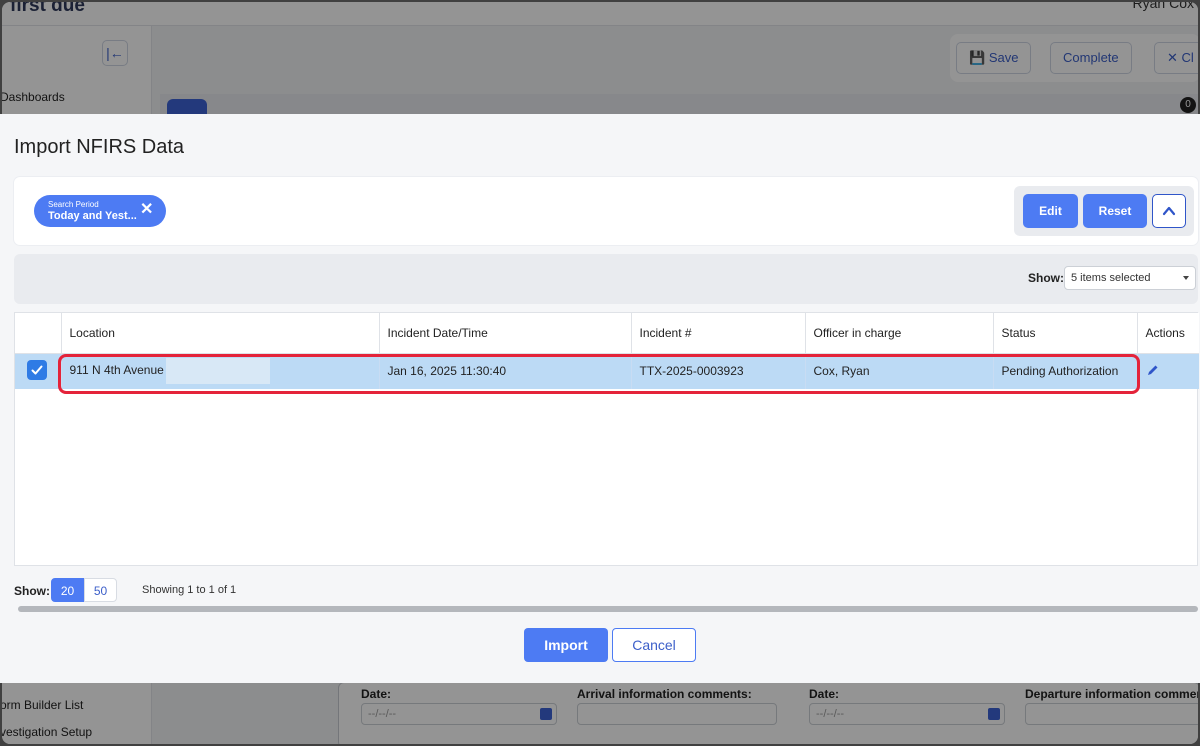  I want to click on redacted-area, so click(217, 371).